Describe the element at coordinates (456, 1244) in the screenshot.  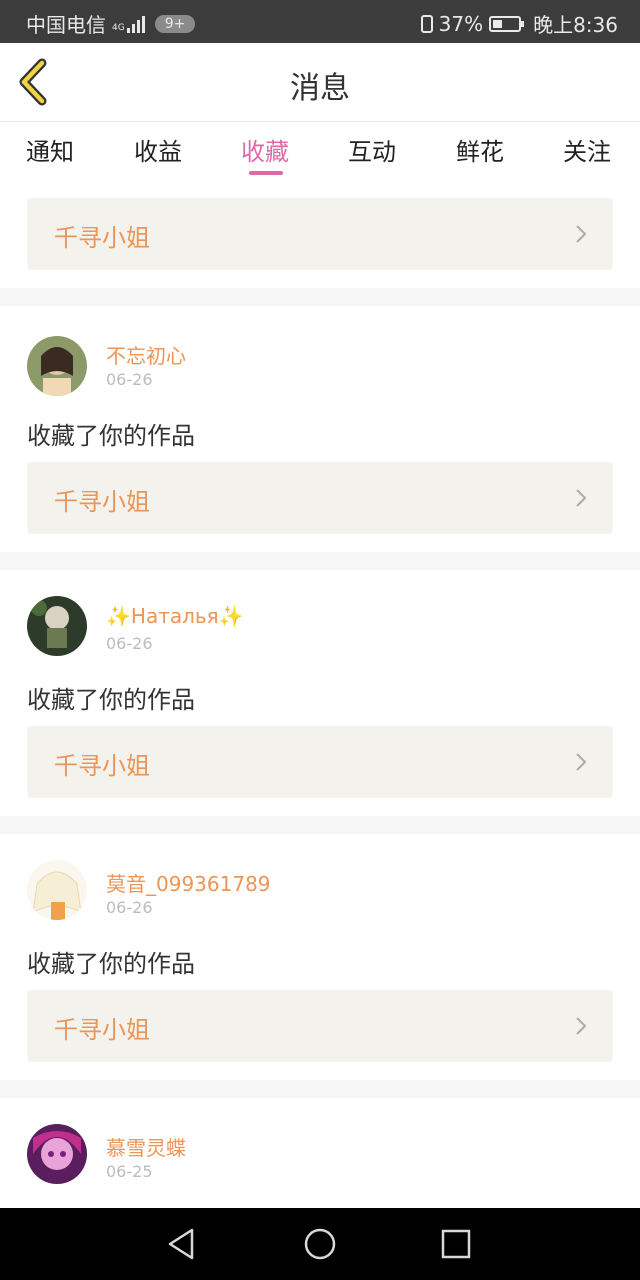
I see `nav-recents-icon` at that location.